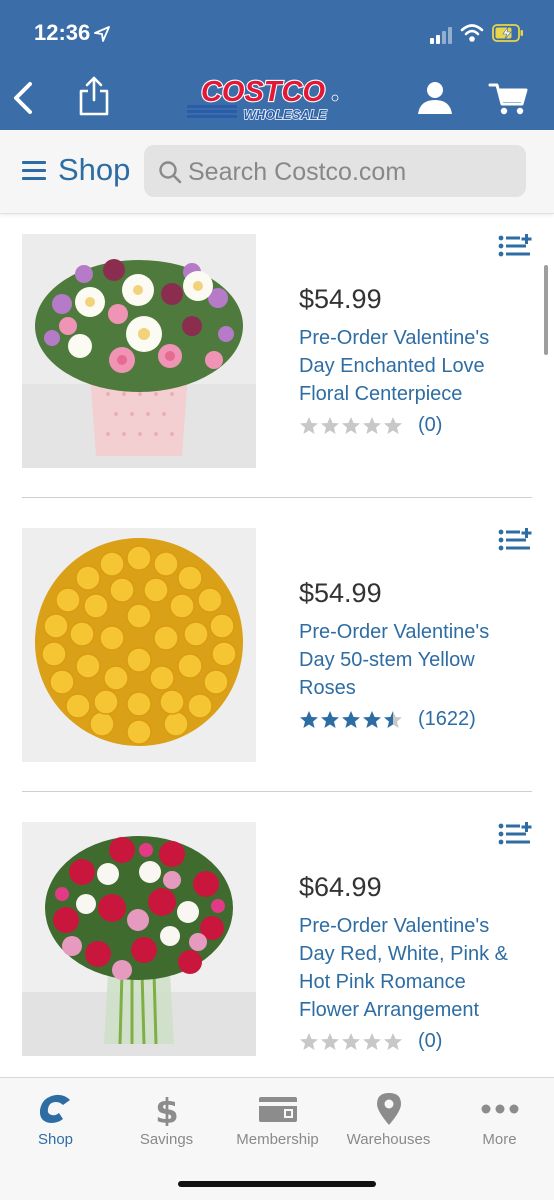 This screenshot has width=554, height=1200. What do you see at coordinates (388, 1109) in the screenshot?
I see `location-pin-icon` at bounding box center [388, 1109].